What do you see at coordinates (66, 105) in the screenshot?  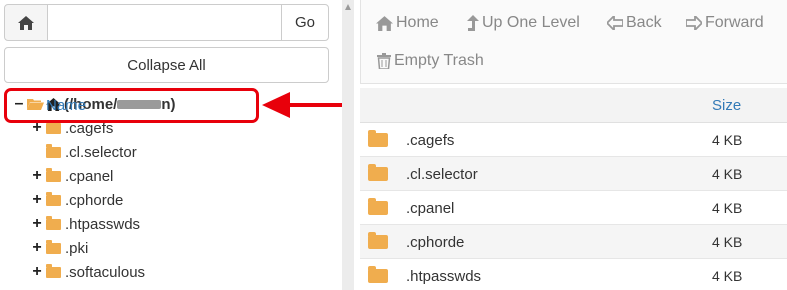 I see `column-header-name: Name` at bounding box center [66, 105].